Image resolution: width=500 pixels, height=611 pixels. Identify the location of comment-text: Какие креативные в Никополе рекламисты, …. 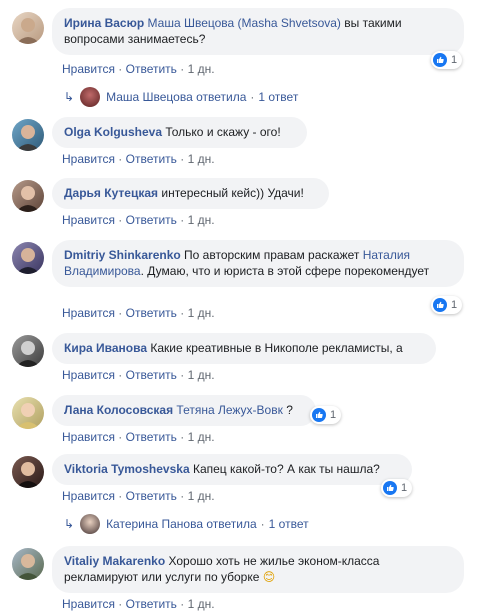
(275, 348).